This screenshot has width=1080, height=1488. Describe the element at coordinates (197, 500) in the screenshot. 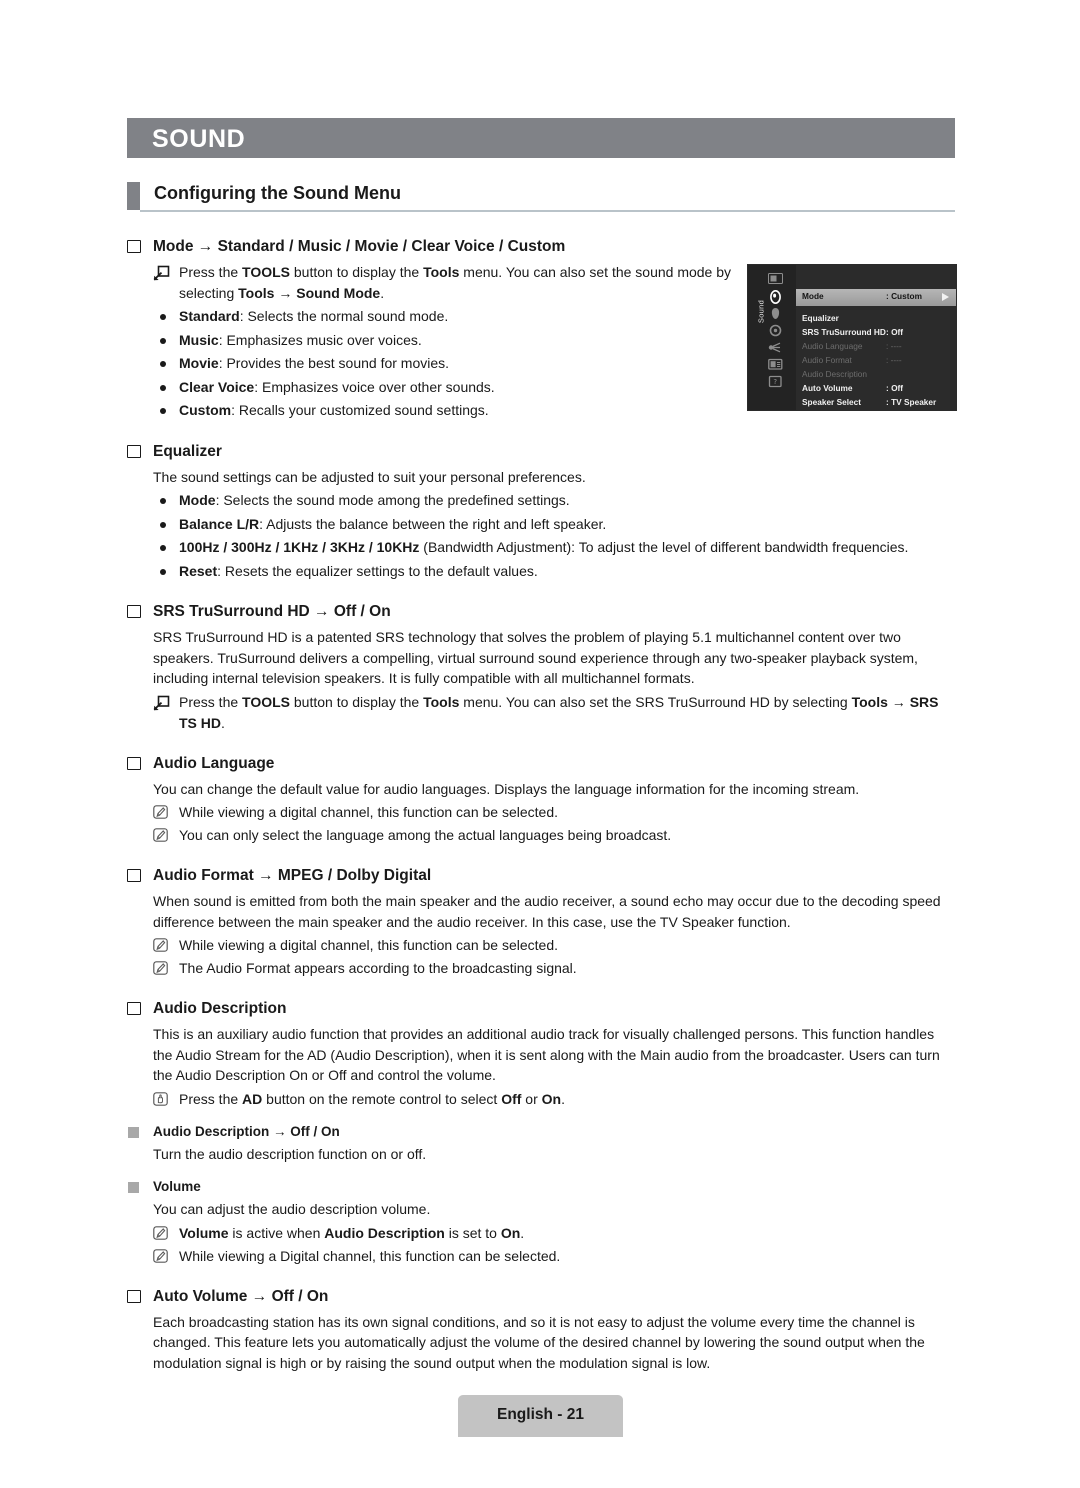

I see `list-item-term: Mode` at that location.